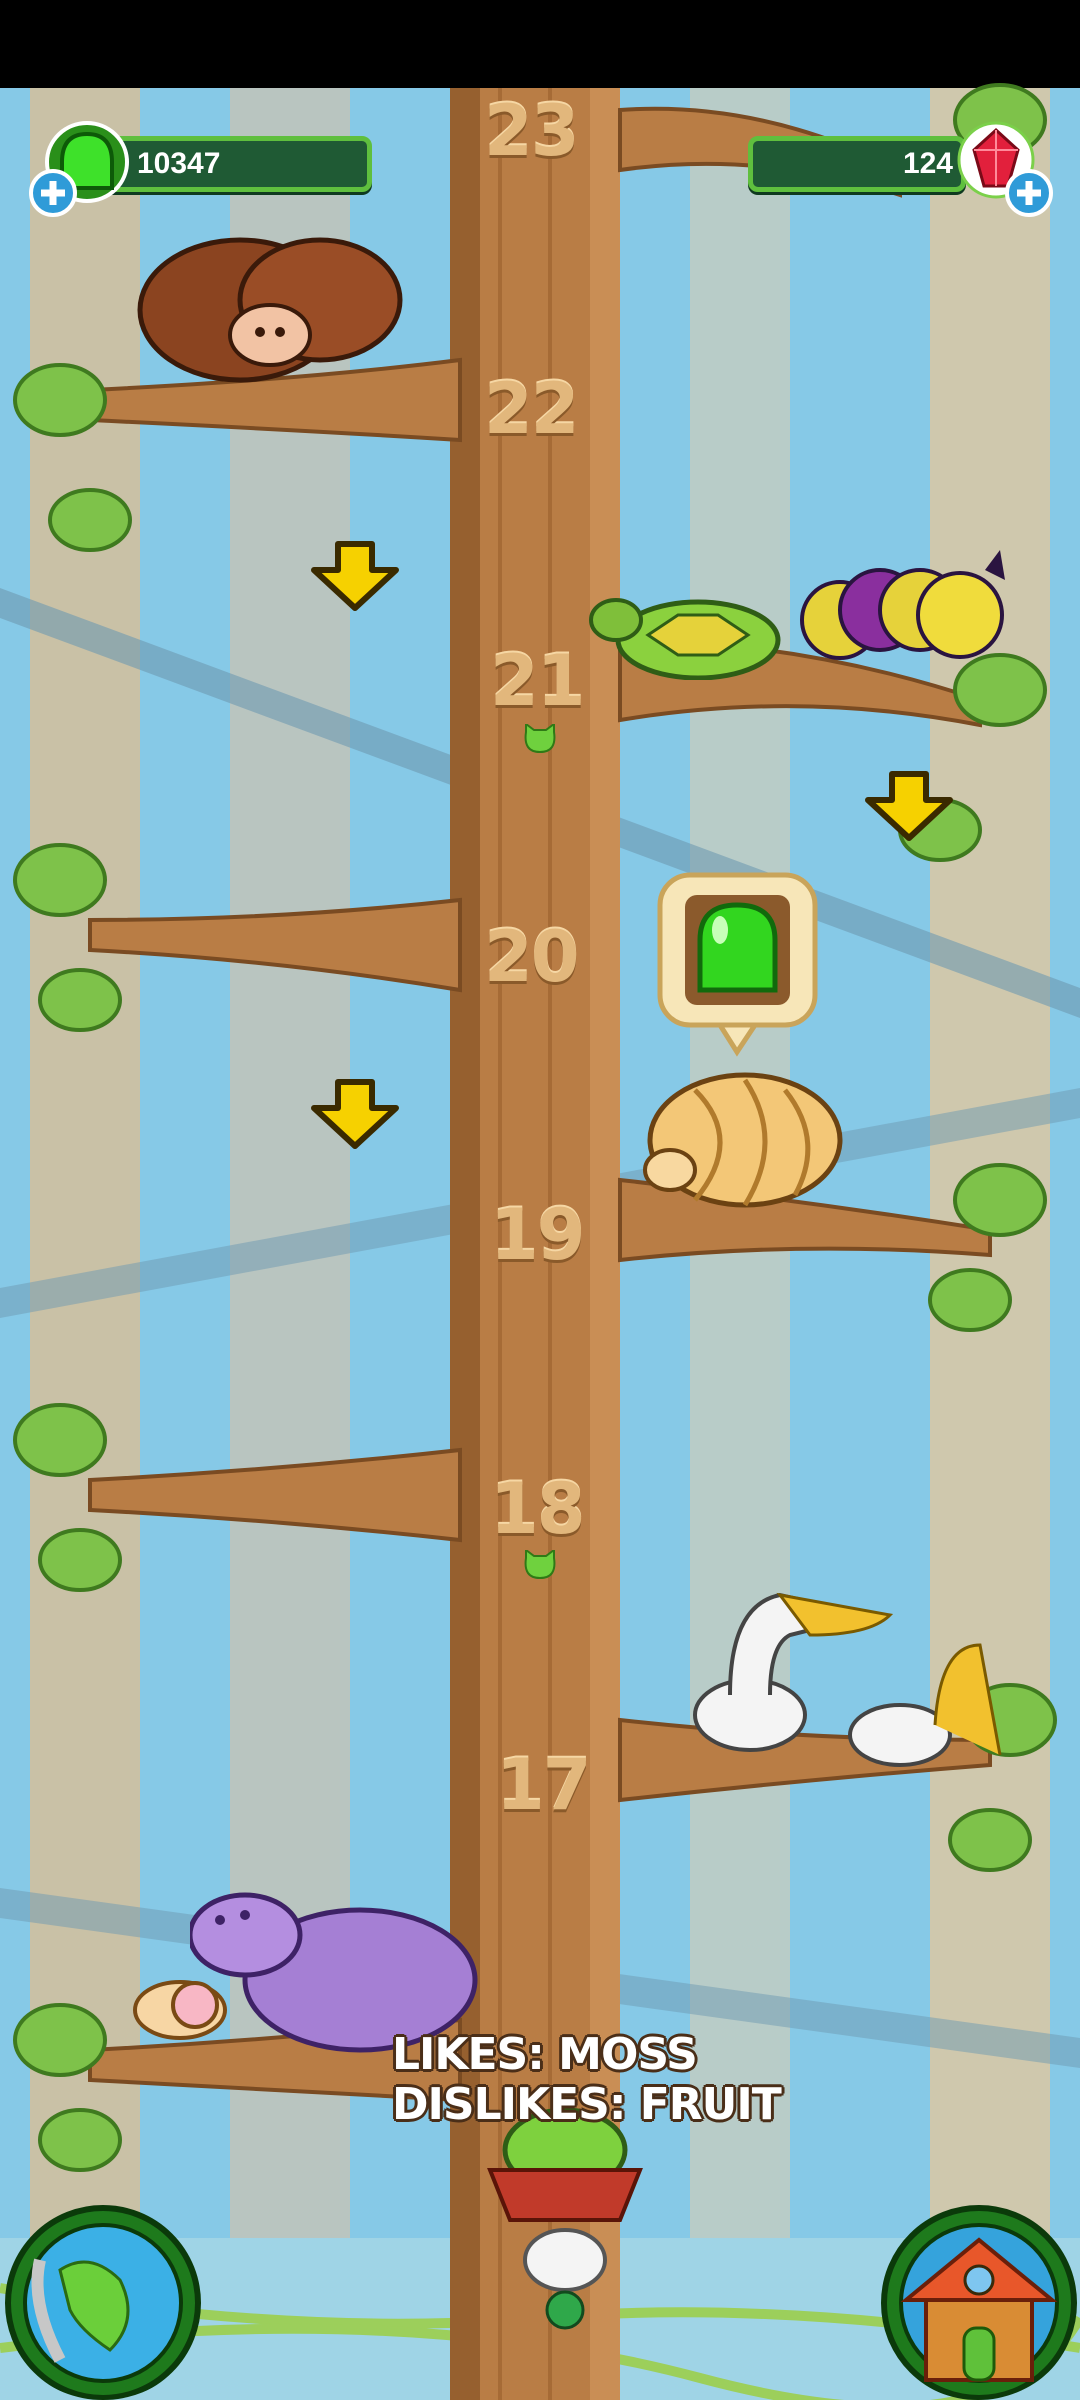 This screenshot has height=2400, width=1080. Describe the element at coordinates (179, 163) in the screenshot. I see `gum-count: 10347` at that location.